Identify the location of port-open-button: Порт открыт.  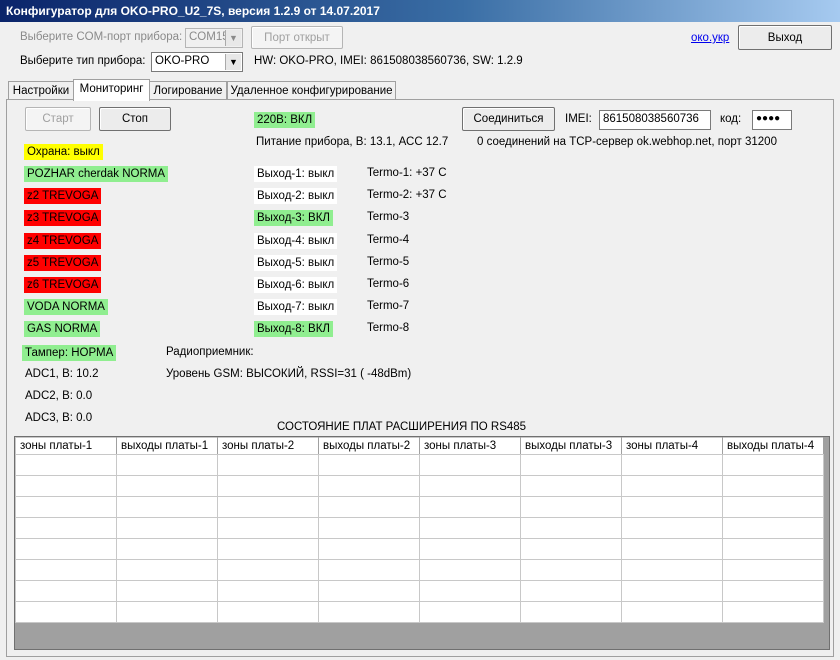
(297, 37).